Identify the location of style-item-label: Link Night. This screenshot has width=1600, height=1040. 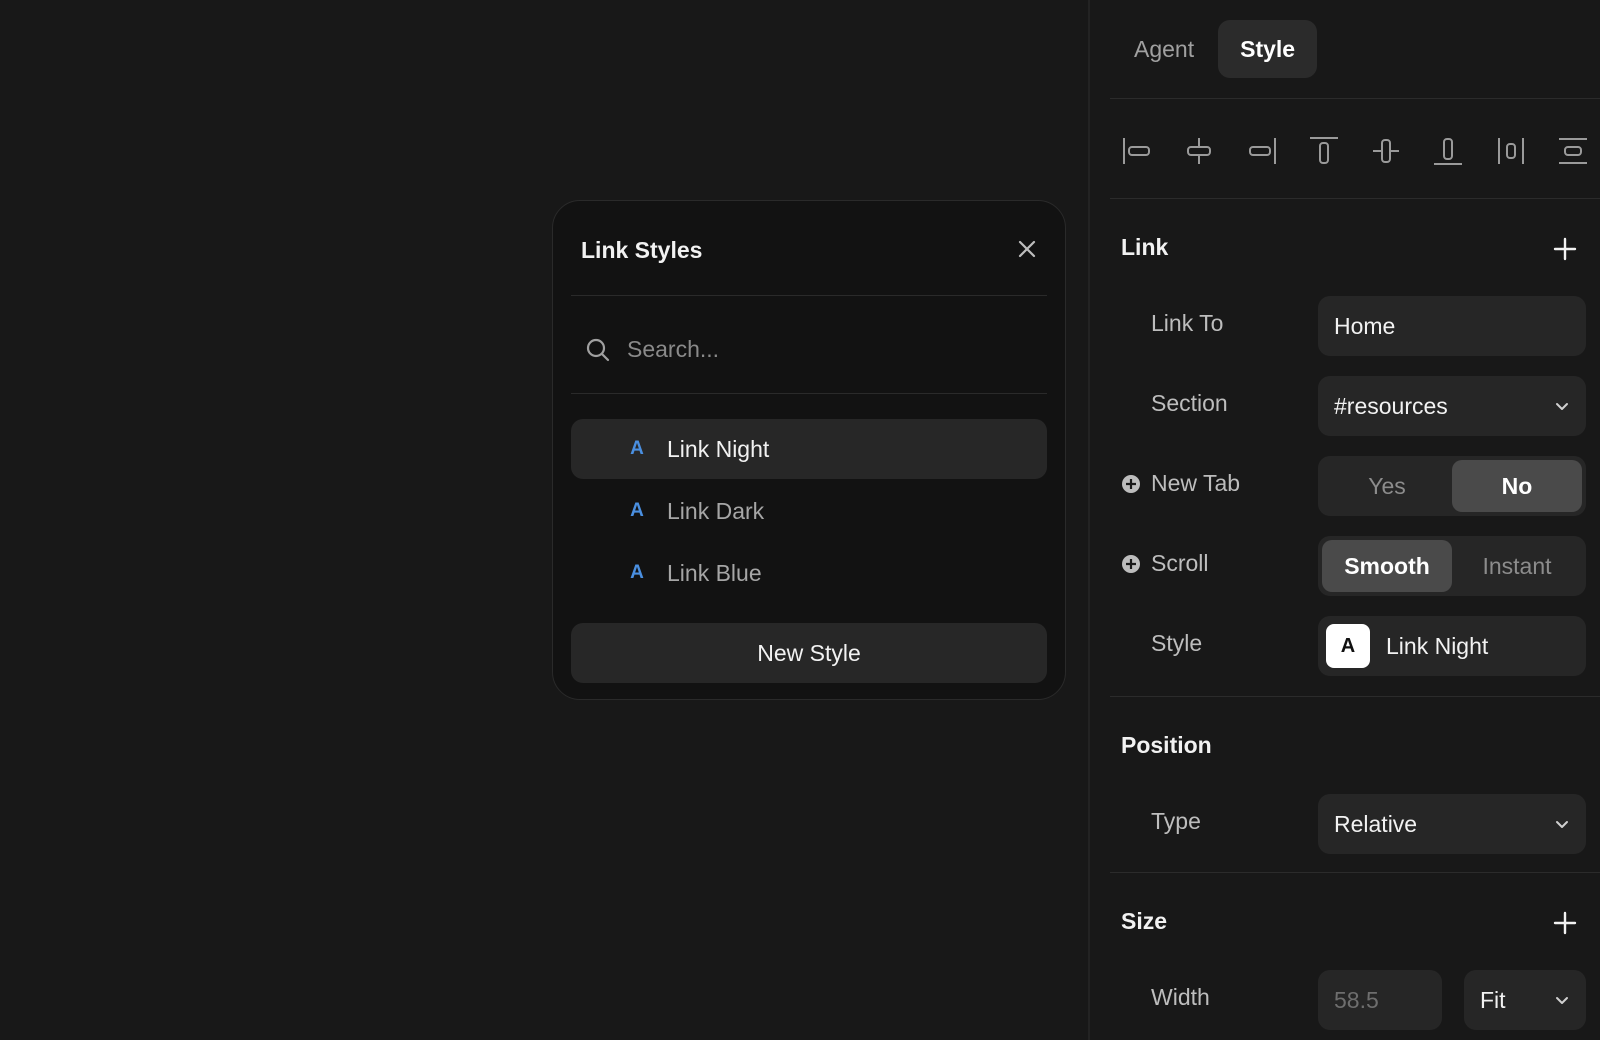
(718, 448).